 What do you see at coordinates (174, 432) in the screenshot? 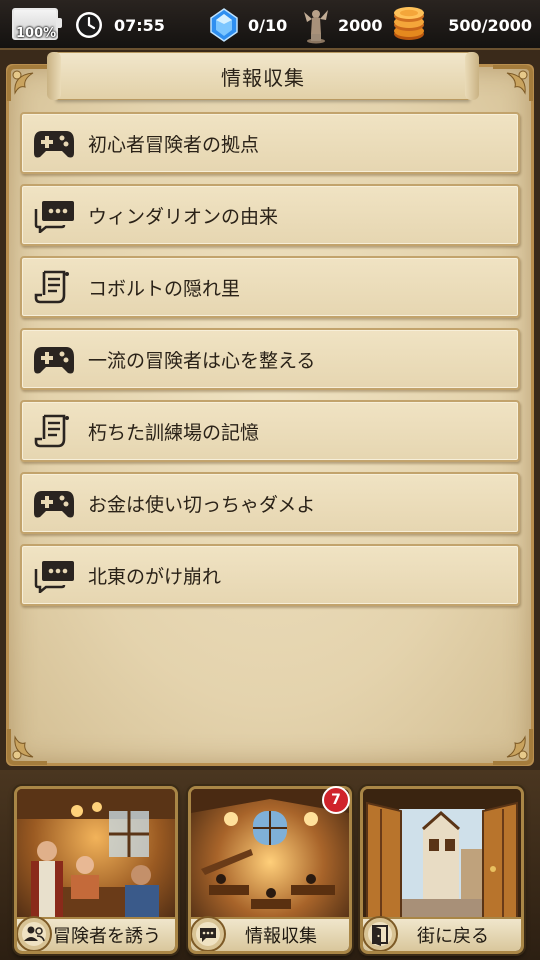
I see `list-item-label: 朽ちた訓練場の記憶` at bounding box center [174, 432].